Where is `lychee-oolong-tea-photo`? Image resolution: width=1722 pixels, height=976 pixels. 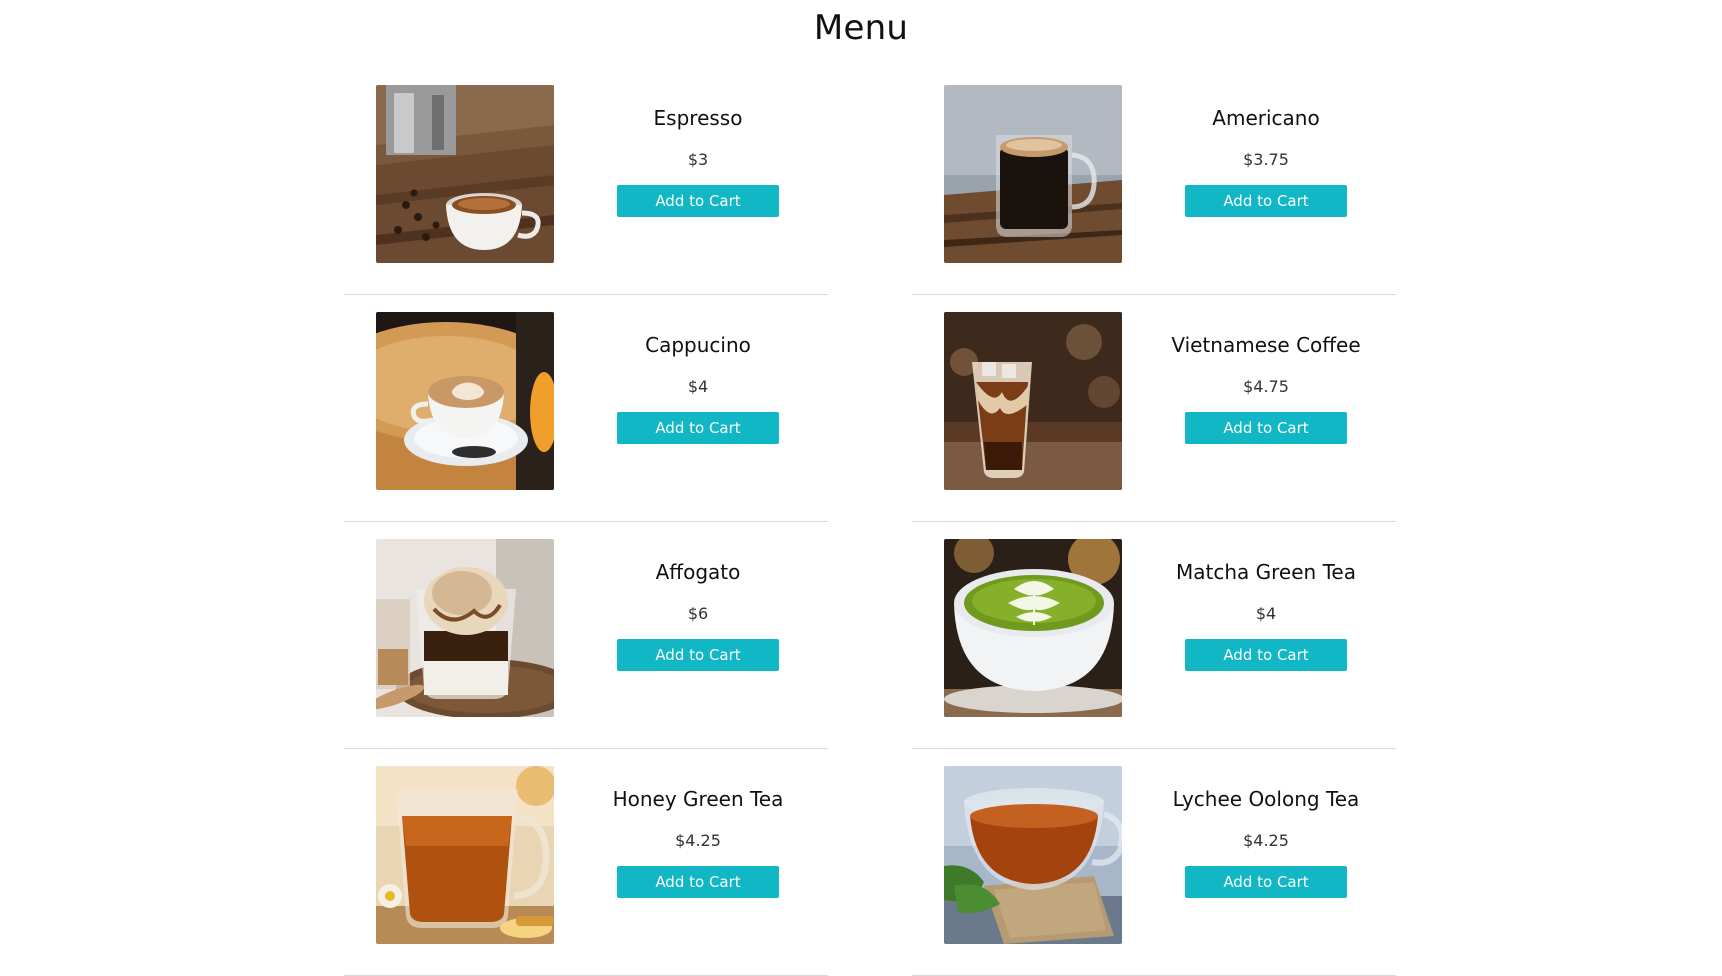 lychee-oolong-tea-photo is located at coordinates (1033, 855).